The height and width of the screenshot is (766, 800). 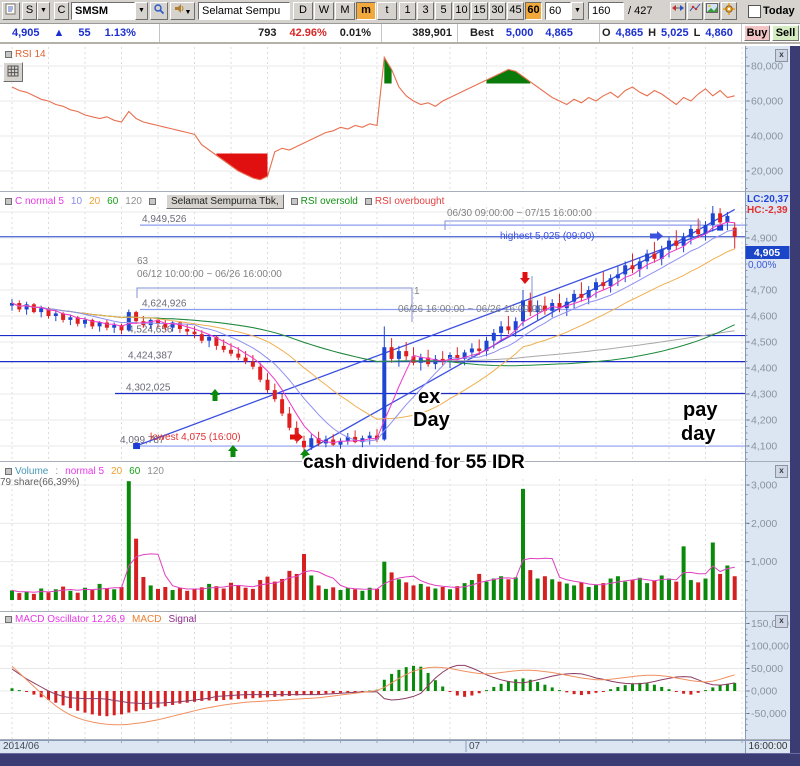 What do you see at coordinates (429, 397) in the screenshot?
I see `annotation-ex: ex` at bounding box center [429, 397].